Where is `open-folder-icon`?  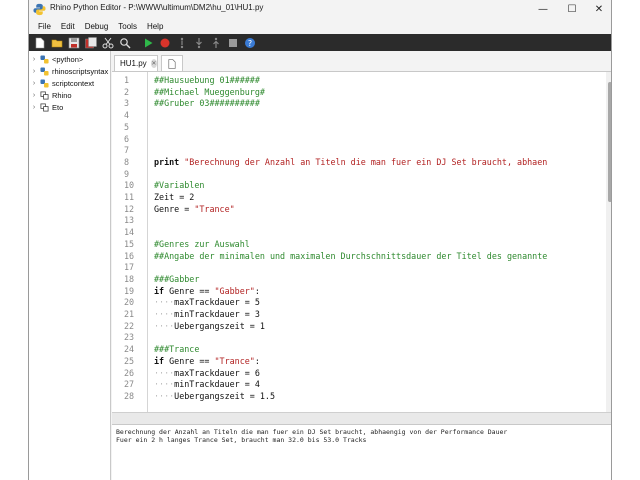 open-folder-icon is located at coordinates (56, 43).